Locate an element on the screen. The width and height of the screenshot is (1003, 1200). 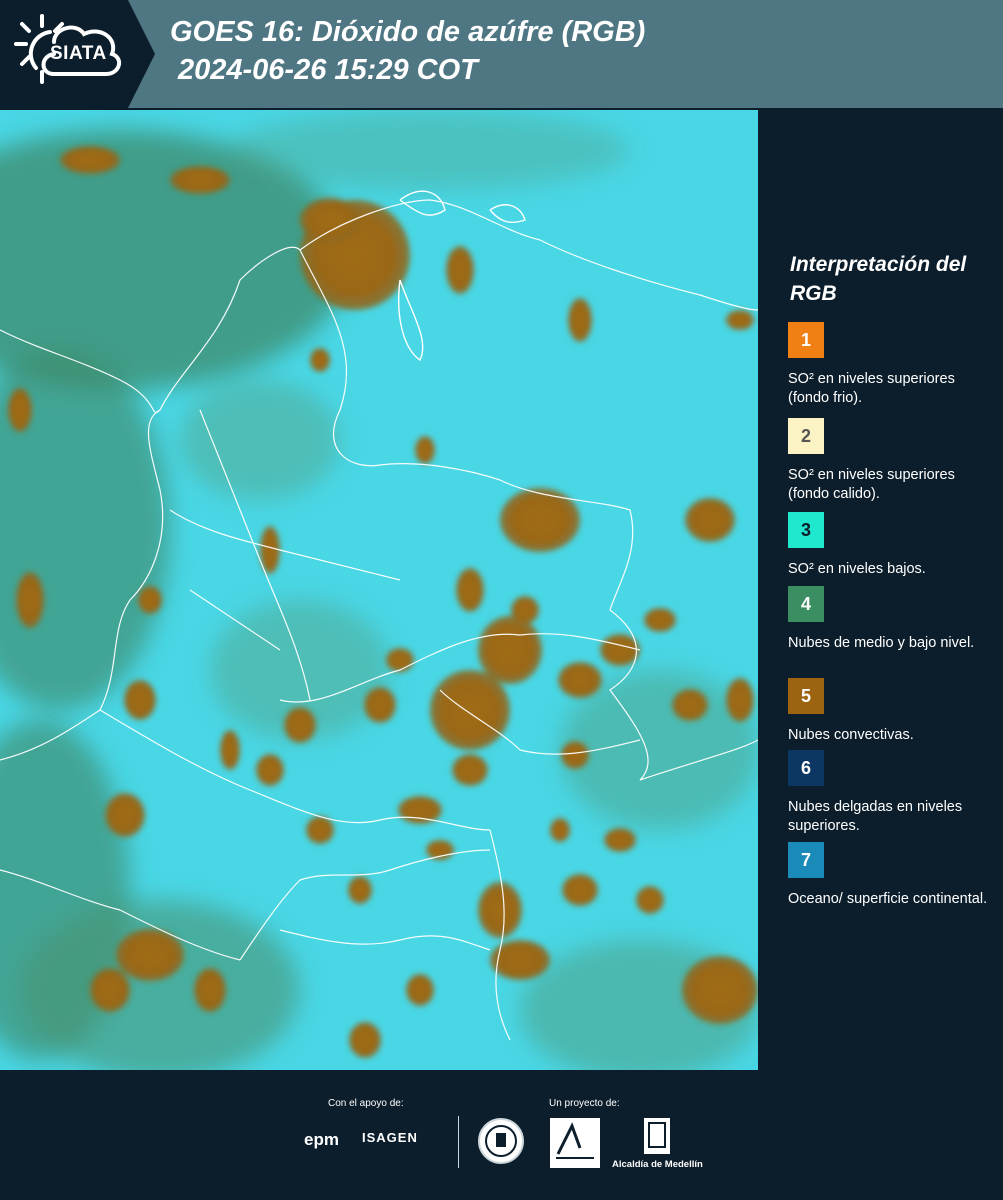
legend-number-1: 1 is located at coordinates (805, 339).